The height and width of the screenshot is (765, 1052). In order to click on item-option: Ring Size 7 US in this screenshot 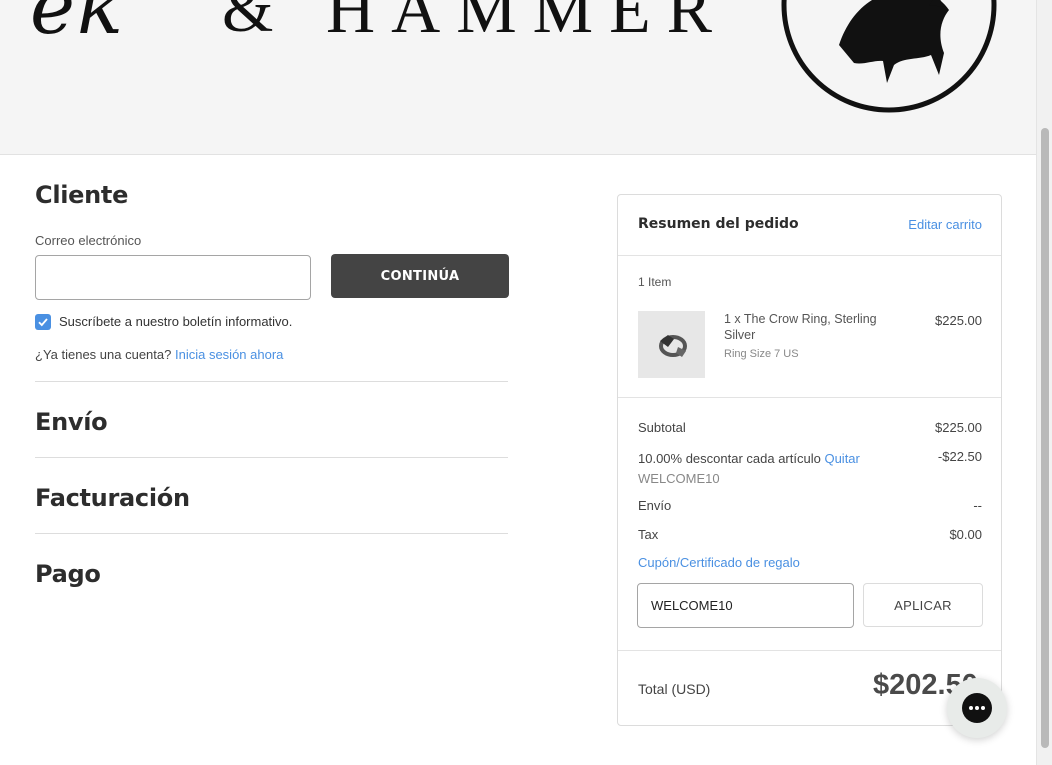, I will do `click(761, 354)`.